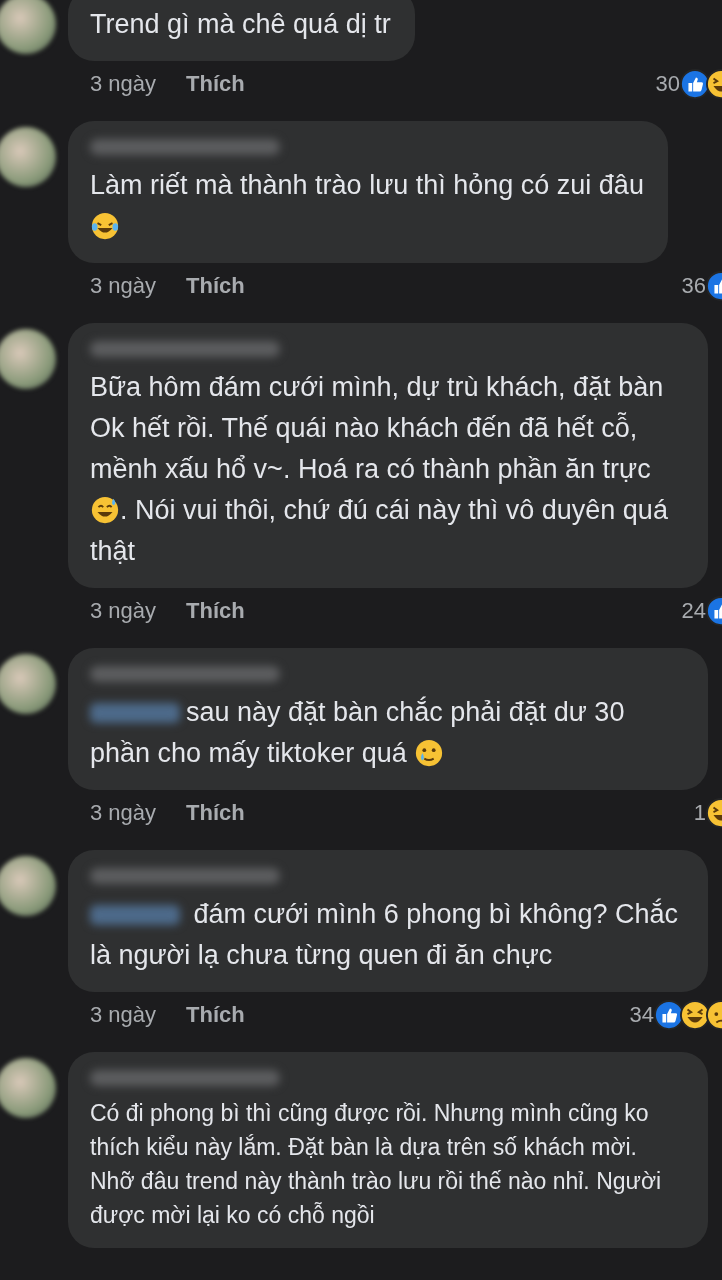 The width and height of the screenshot is (722, 1280). What do you see at coordinates (379, 469) in the screenshot?
I see `comment-text: Bữa hôm đám cưới mình, dự trù khách, đặt bàn Ok hết rồi. Thế quái nào khách đến đã hết cỗ, mềnh xấu hổ v~. Hoá ra có thành phần ăn trực . Nói vui thôi, chứ đú cái này thì vô duyên quá thật` at bounding box center [379, 469].